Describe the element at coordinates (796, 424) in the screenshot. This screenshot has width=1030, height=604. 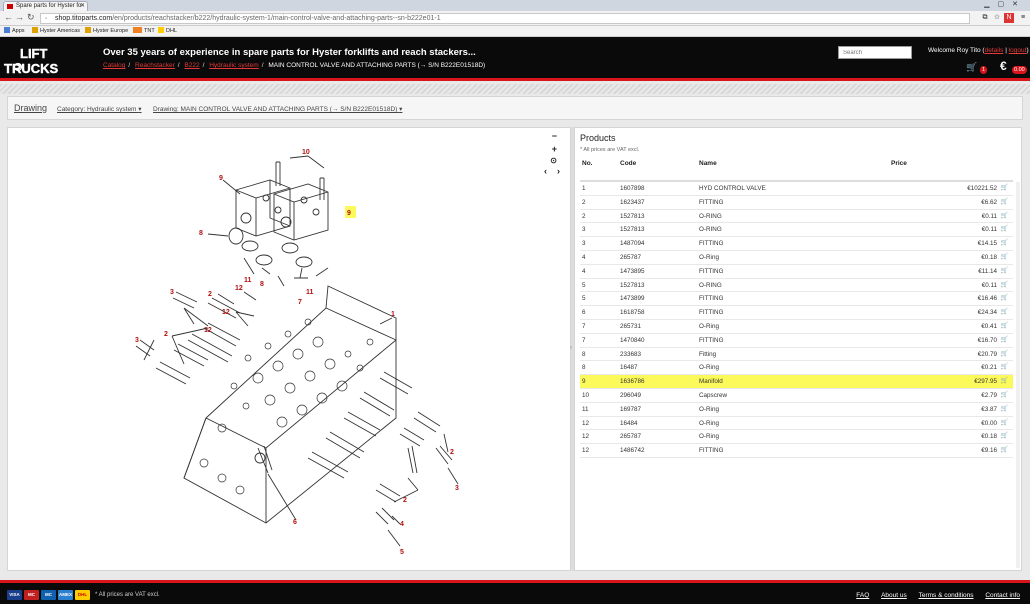
I see `table-row: 12 16484 O-Ring €0.00 🛒` at that location.